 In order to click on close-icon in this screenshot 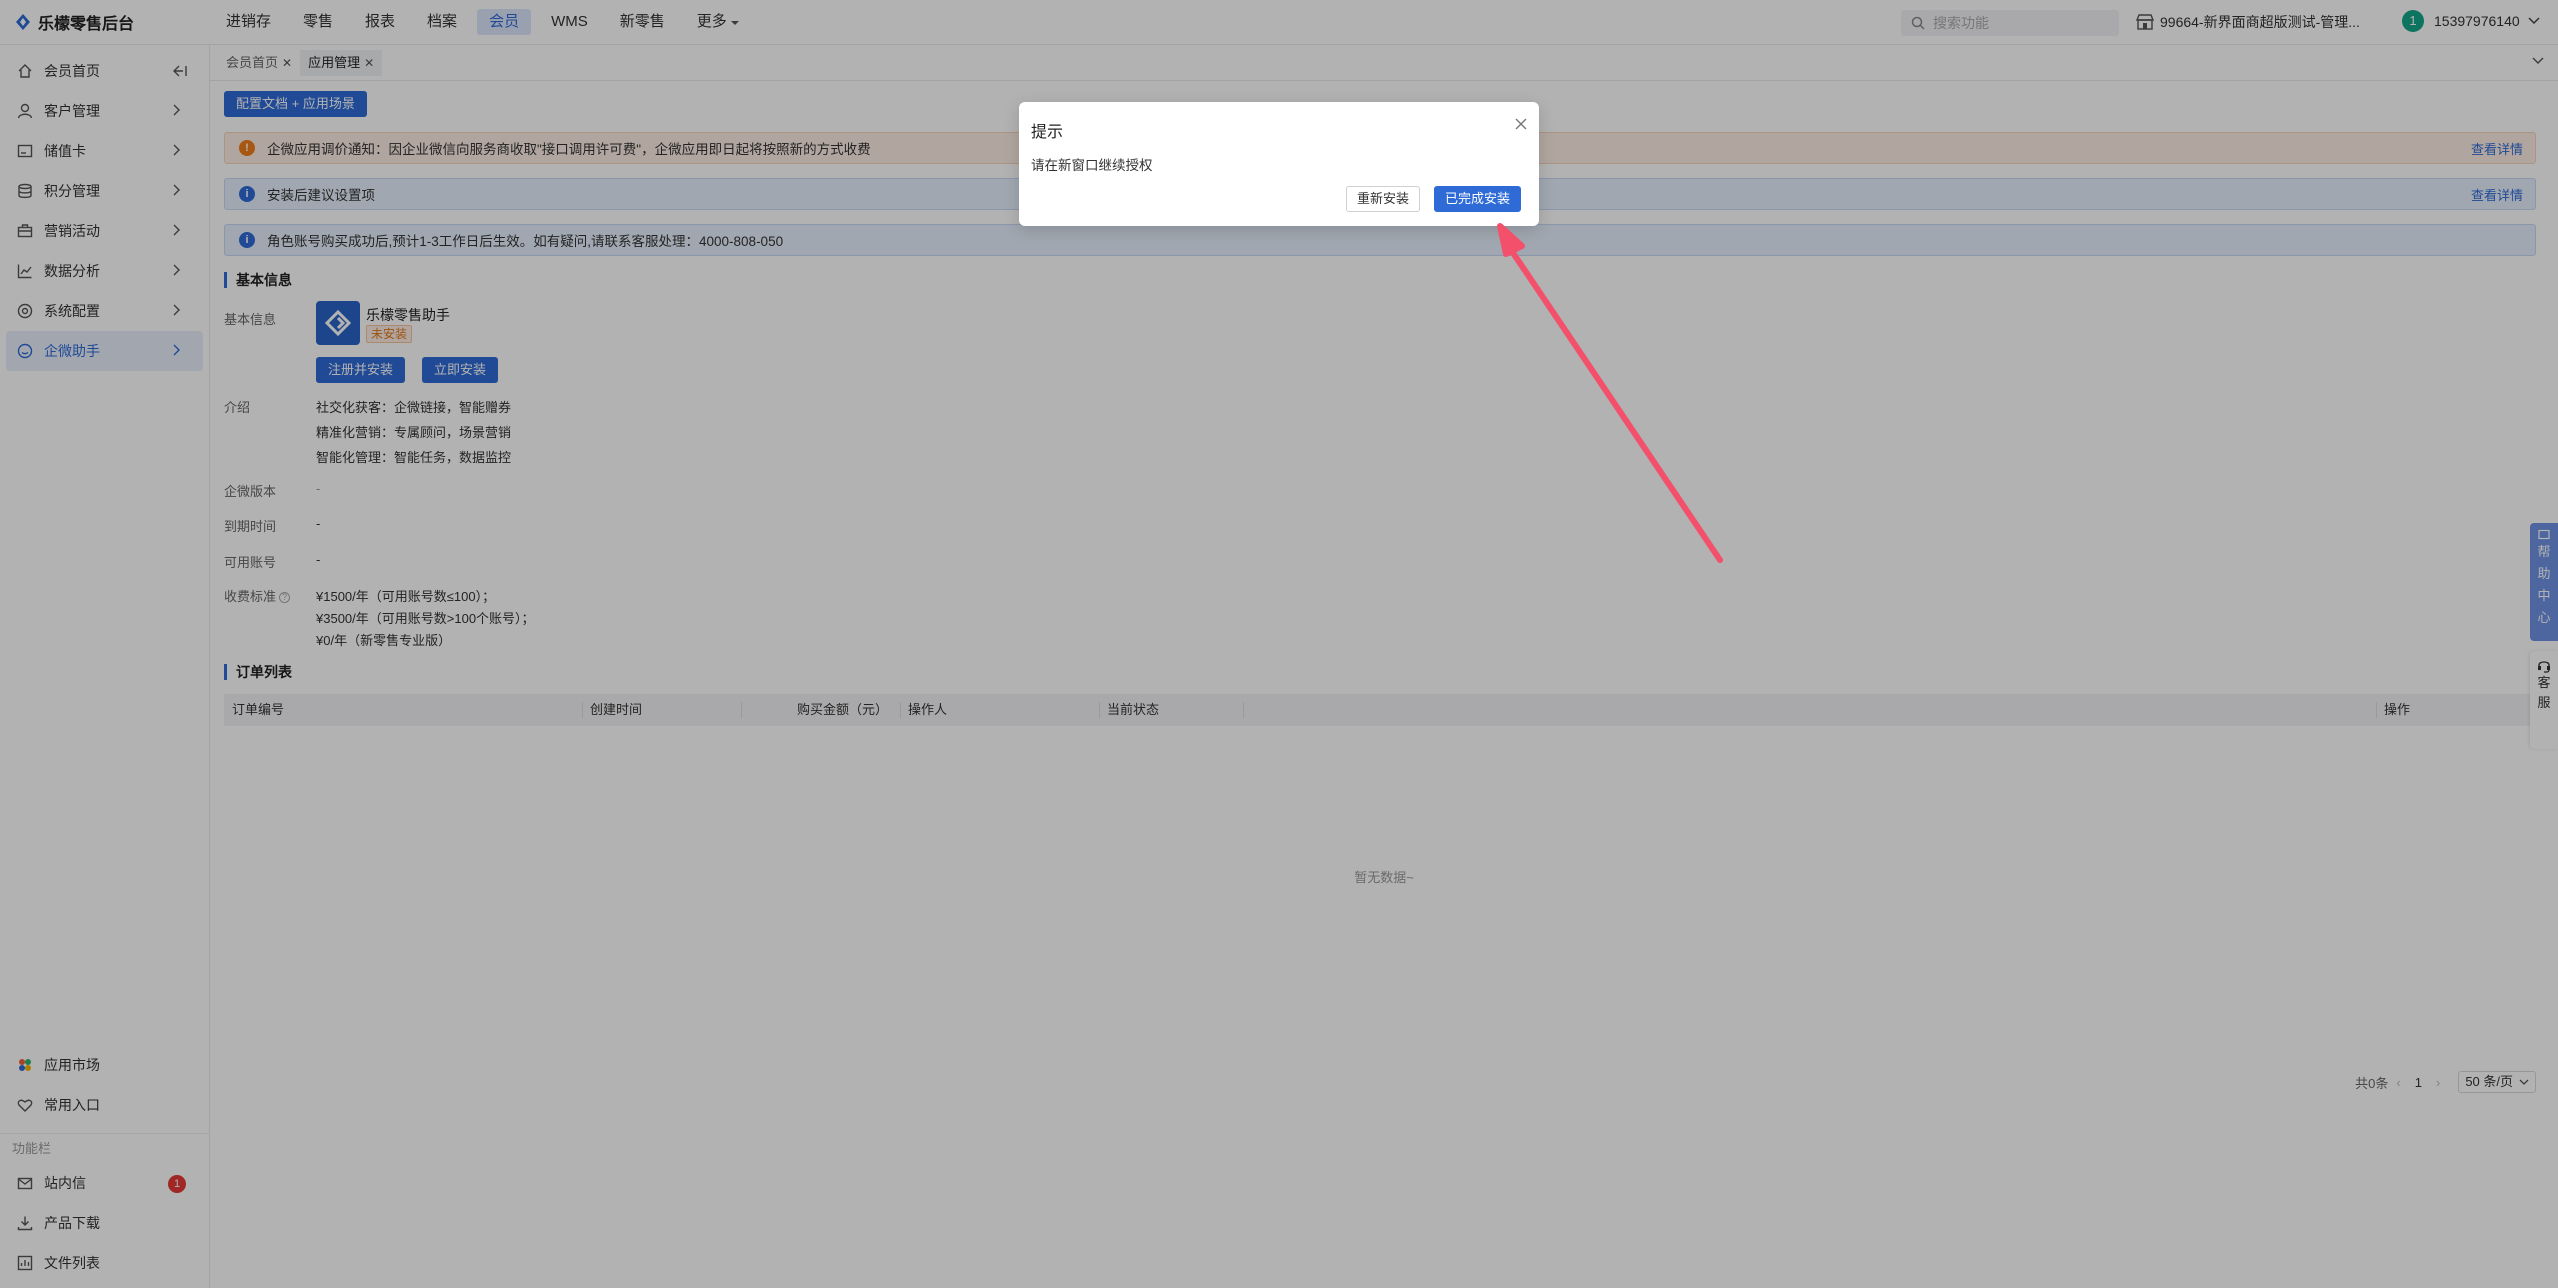, I will do `click(1521, 124)`.